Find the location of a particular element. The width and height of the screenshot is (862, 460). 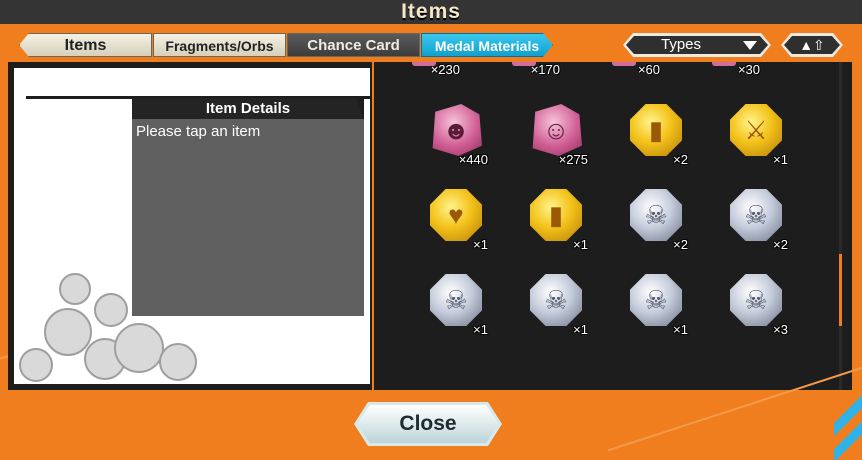

scrollbar-track is located at coordinates (840, 226).